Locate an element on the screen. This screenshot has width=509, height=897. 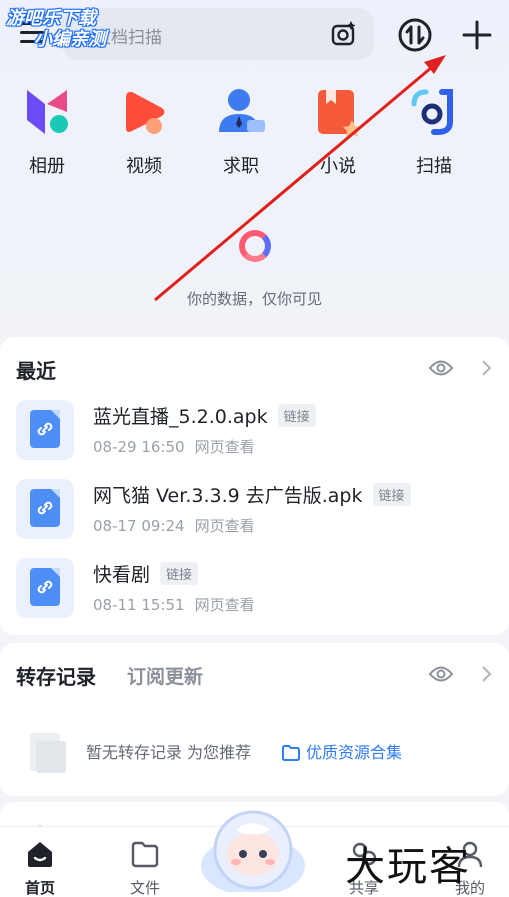
scan-icon is located at coordinates (432, 112).